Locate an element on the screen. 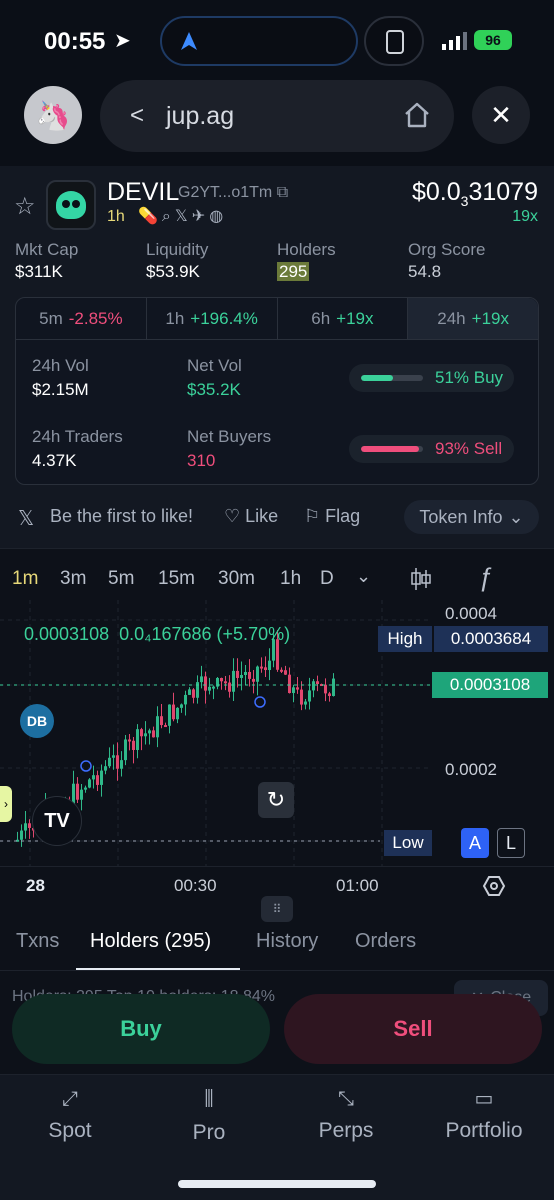 The image size is (554, 1200). interval-dropdown-icon: ⌄ is located at coordinates (363, 576).